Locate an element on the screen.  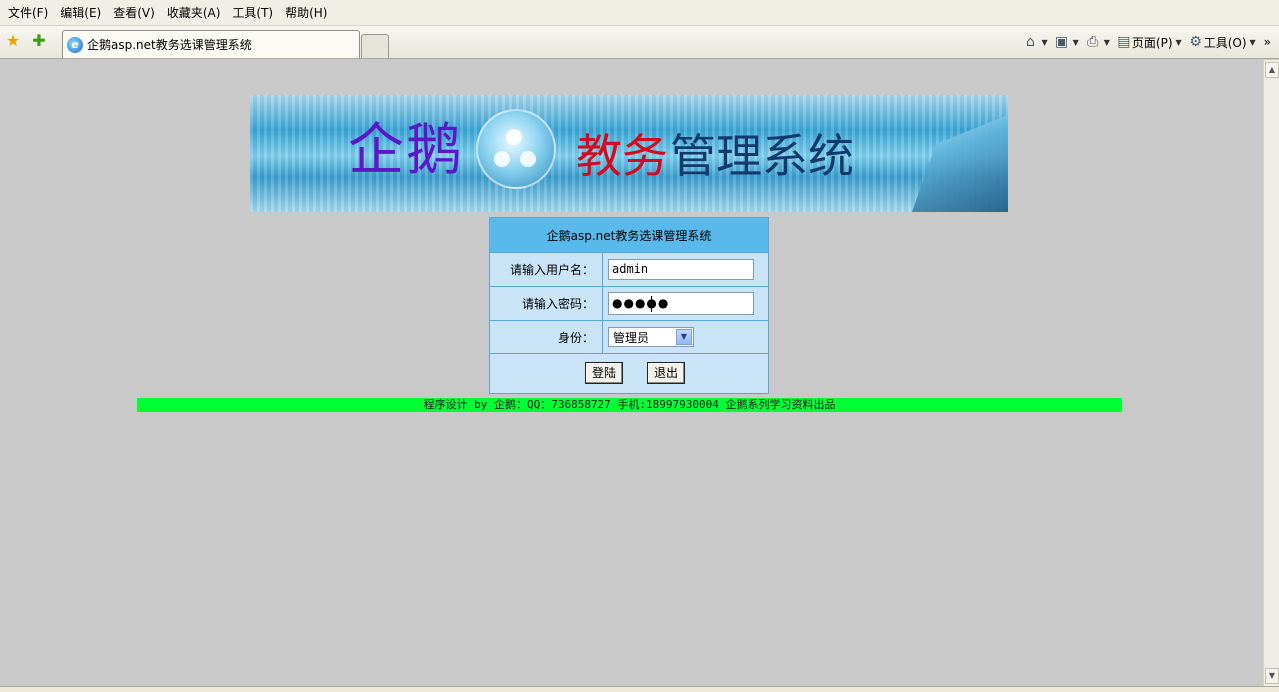
add-favorite-icon: ✚ is located at coordinates (39, 41).